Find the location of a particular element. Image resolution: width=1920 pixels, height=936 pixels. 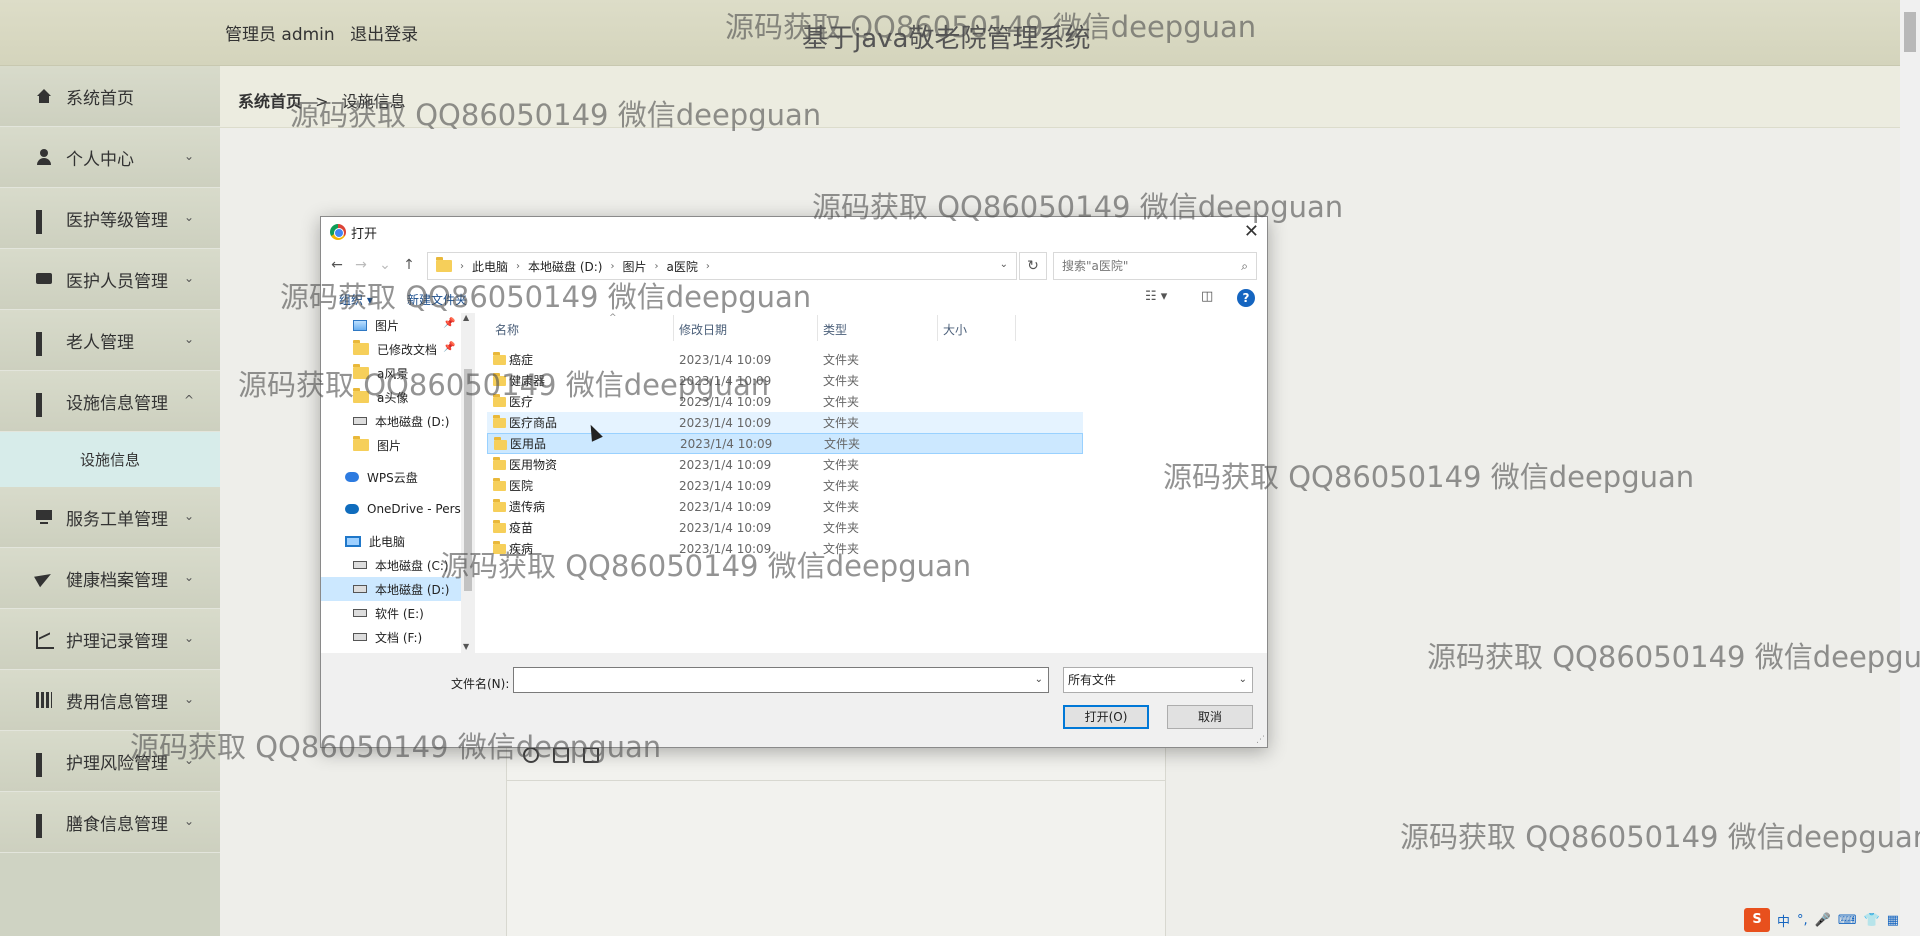

sidebar-item-care-staff: 医护人员管理 ⌄ is located at coordinates (110, 279).